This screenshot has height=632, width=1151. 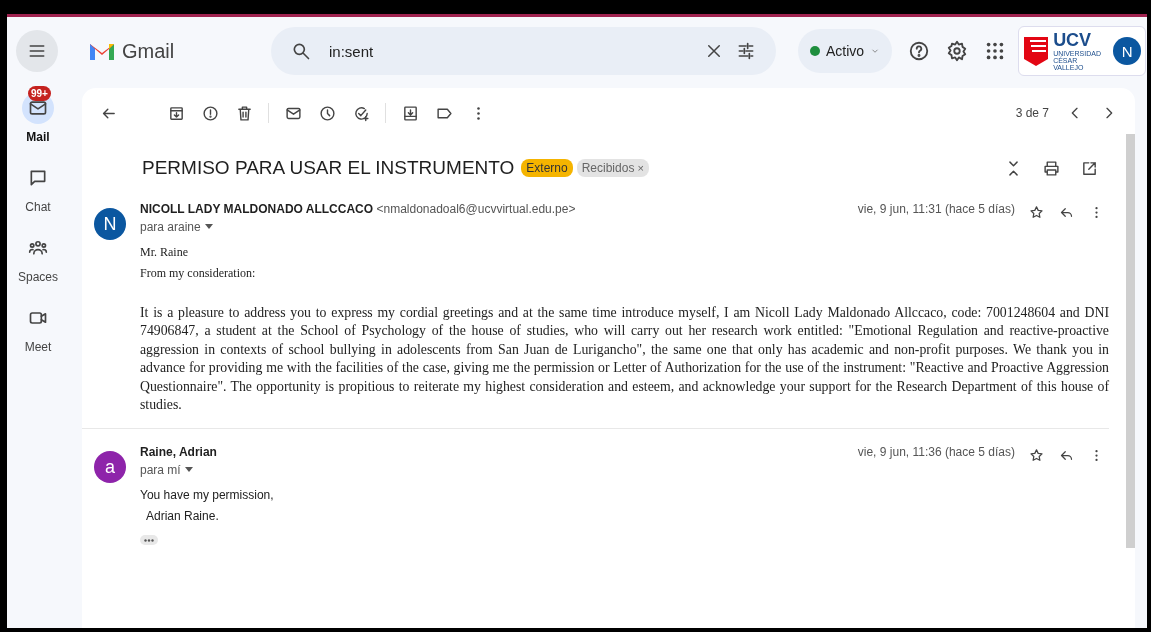 What do you see at coordinates (176, 113) in the screenshot?
I see `archive-icon` at bounding box center [176, 113].